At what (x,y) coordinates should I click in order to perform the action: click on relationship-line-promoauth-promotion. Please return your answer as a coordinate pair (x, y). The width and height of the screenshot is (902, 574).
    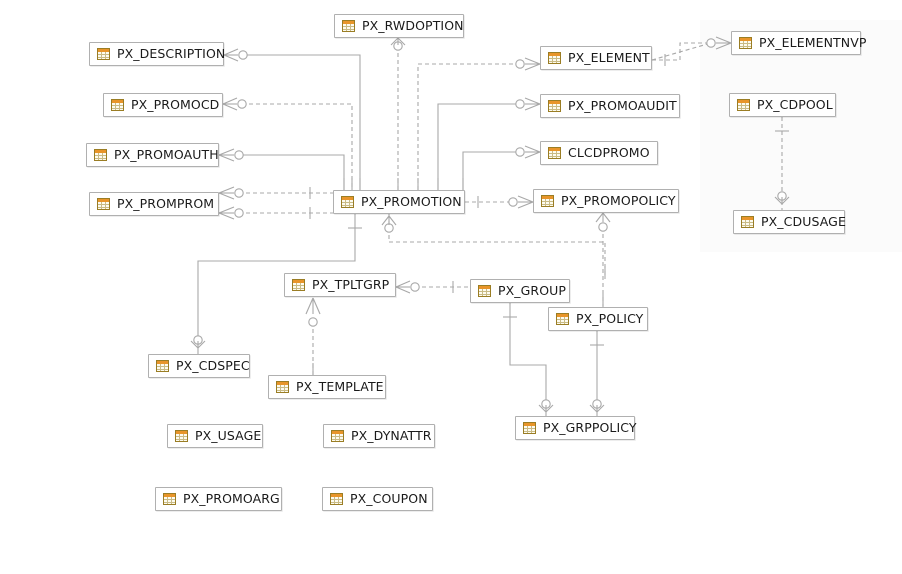
    Looking at the image, I should click on (292, 172).